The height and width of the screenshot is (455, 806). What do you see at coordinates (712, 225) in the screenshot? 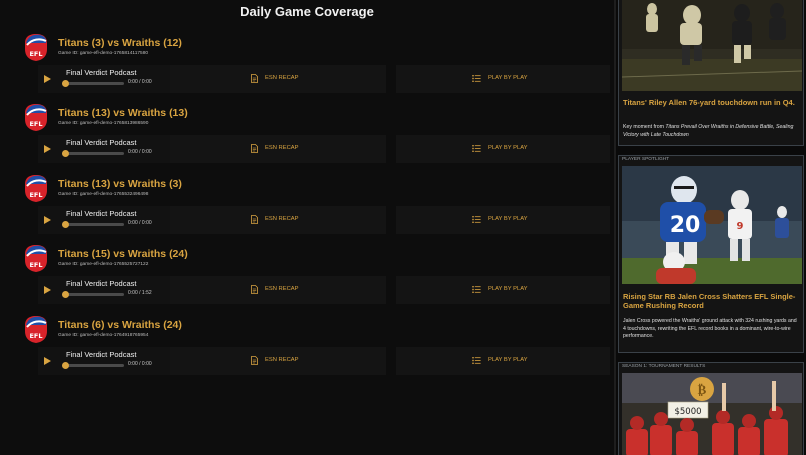
I see `spotlight-image: 9 20` at bounding box center [712, 225].